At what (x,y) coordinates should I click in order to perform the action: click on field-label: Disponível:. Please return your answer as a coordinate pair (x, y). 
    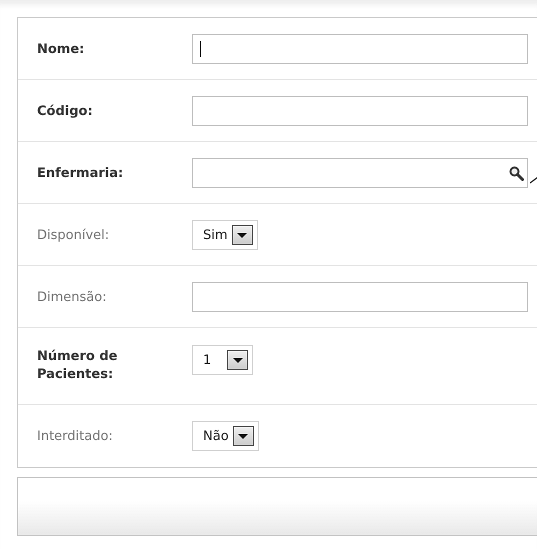
    Looking at the image, I should click on (73, 236).